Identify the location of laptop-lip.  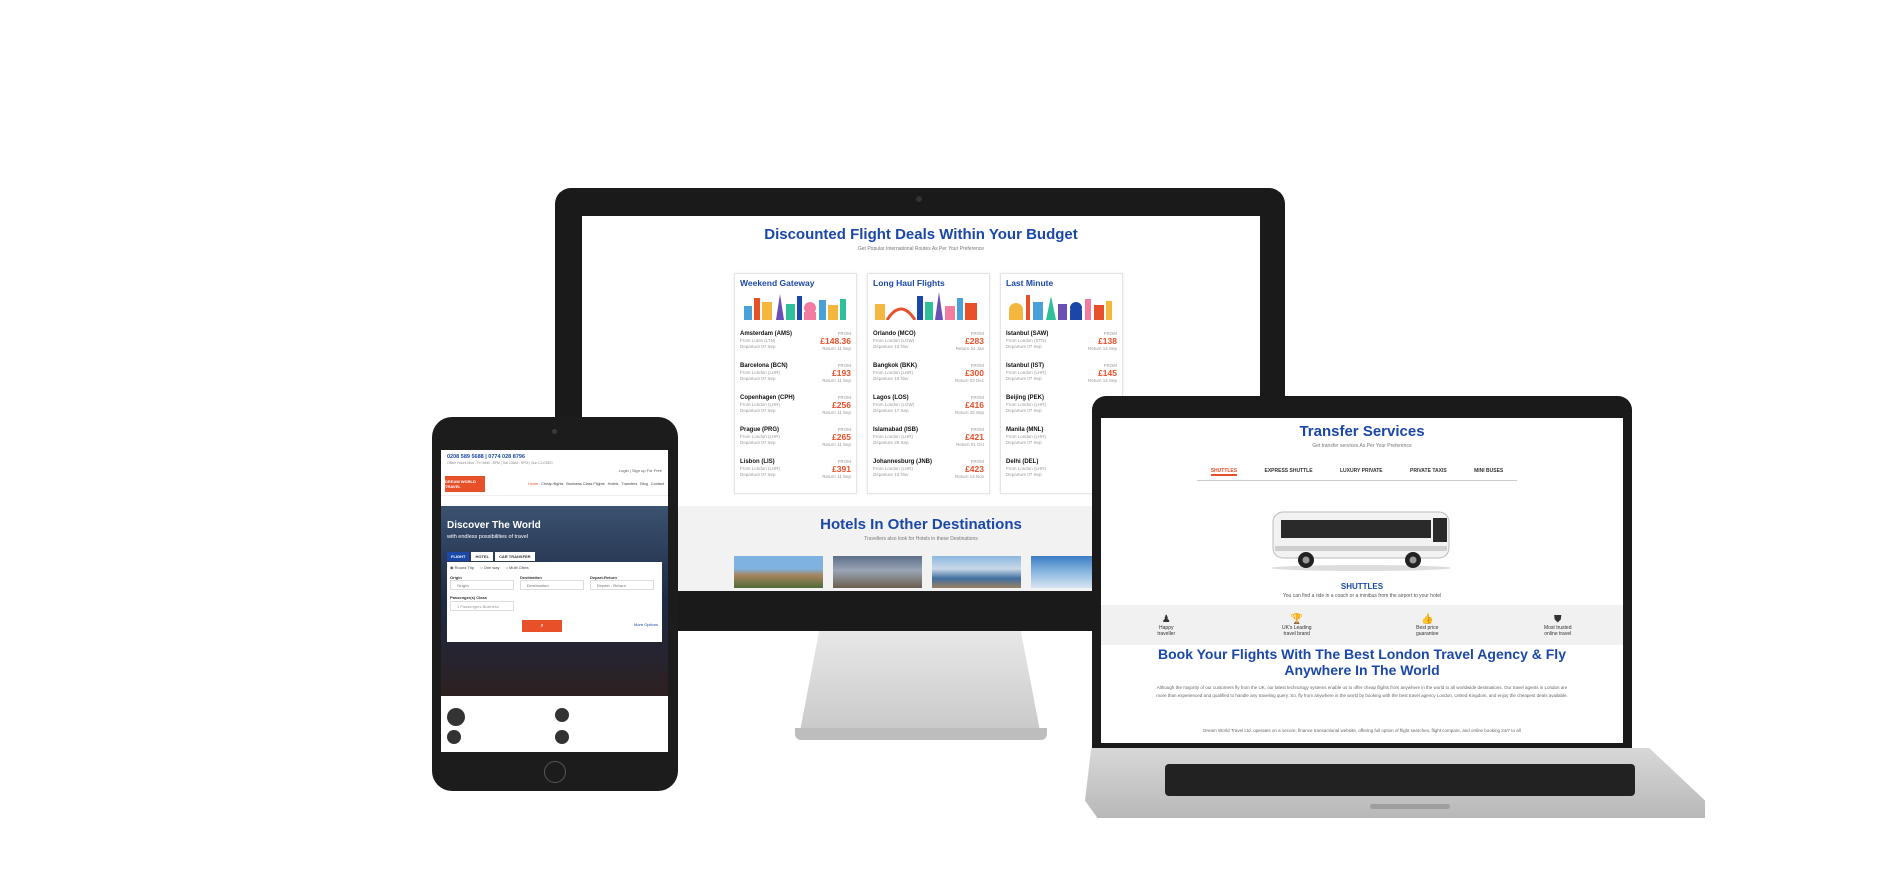
(1410, 806).